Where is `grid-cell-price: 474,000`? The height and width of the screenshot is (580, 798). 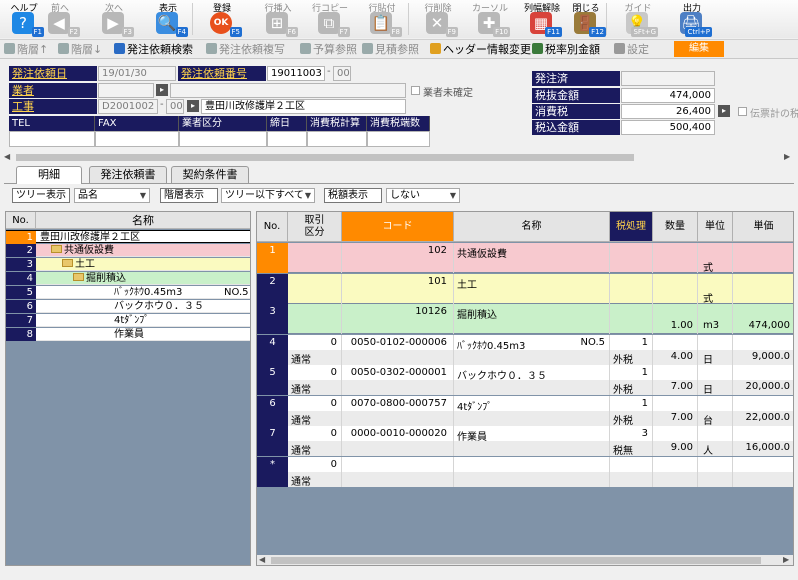
grid-cell-price: 474,000 is located at coordinates (763, 319).